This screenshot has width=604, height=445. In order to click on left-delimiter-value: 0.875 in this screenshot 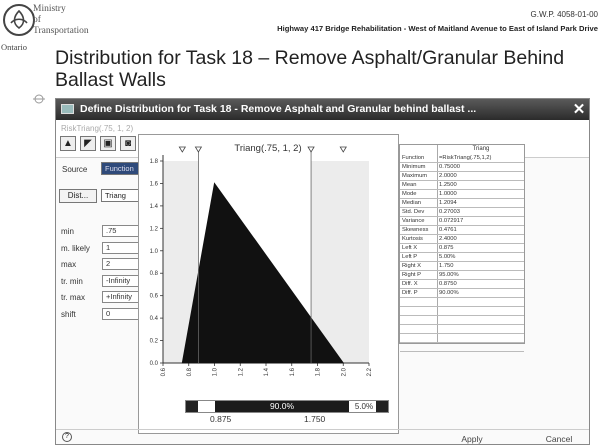, I will do `click(221, 419)`.